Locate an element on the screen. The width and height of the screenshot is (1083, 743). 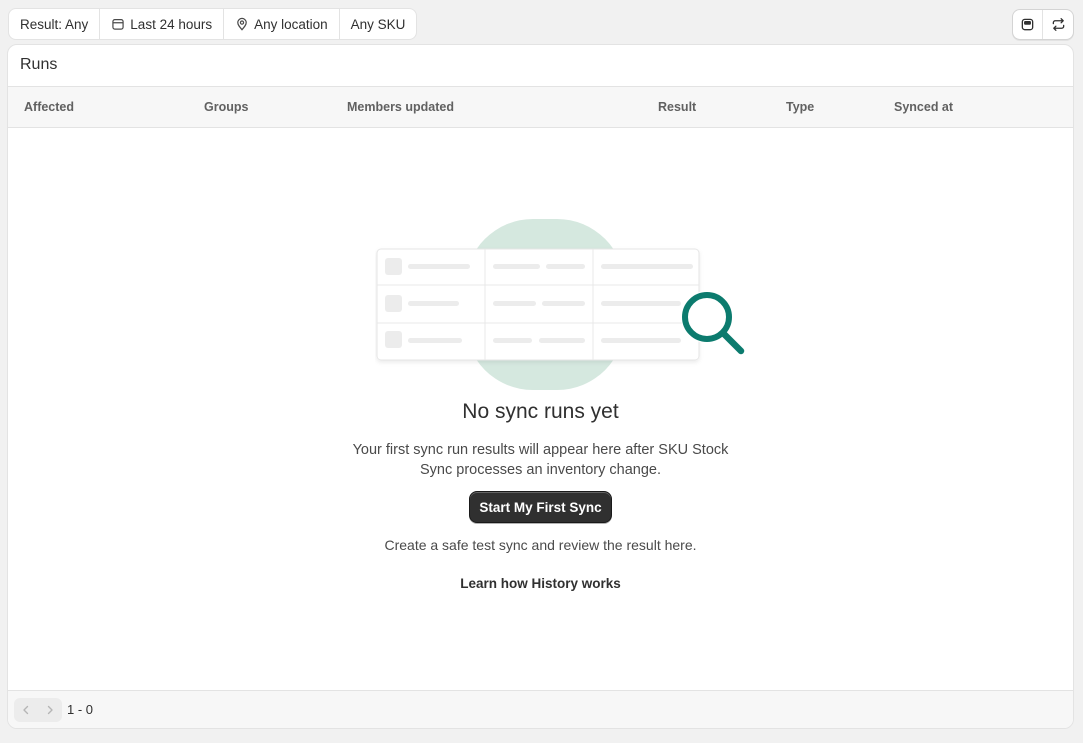
sync-icon is located at coordinates (1058, 24).